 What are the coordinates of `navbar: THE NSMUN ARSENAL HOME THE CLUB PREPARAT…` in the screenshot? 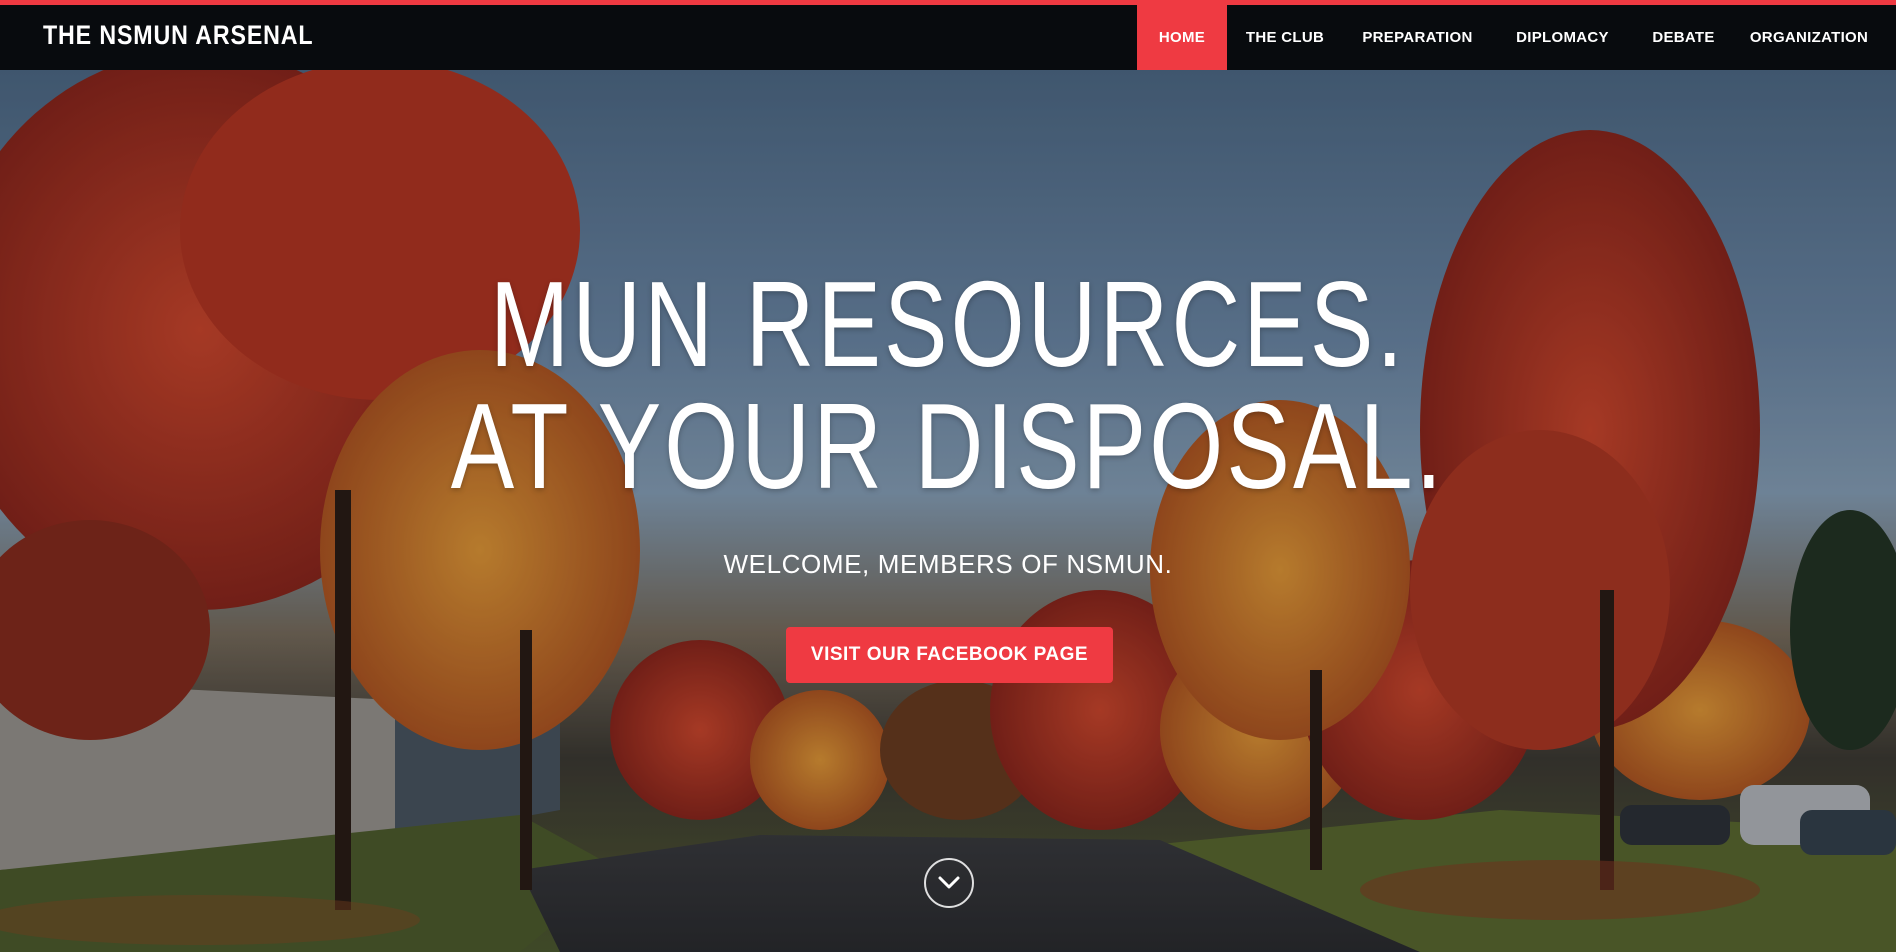 It's located at (948, 37).